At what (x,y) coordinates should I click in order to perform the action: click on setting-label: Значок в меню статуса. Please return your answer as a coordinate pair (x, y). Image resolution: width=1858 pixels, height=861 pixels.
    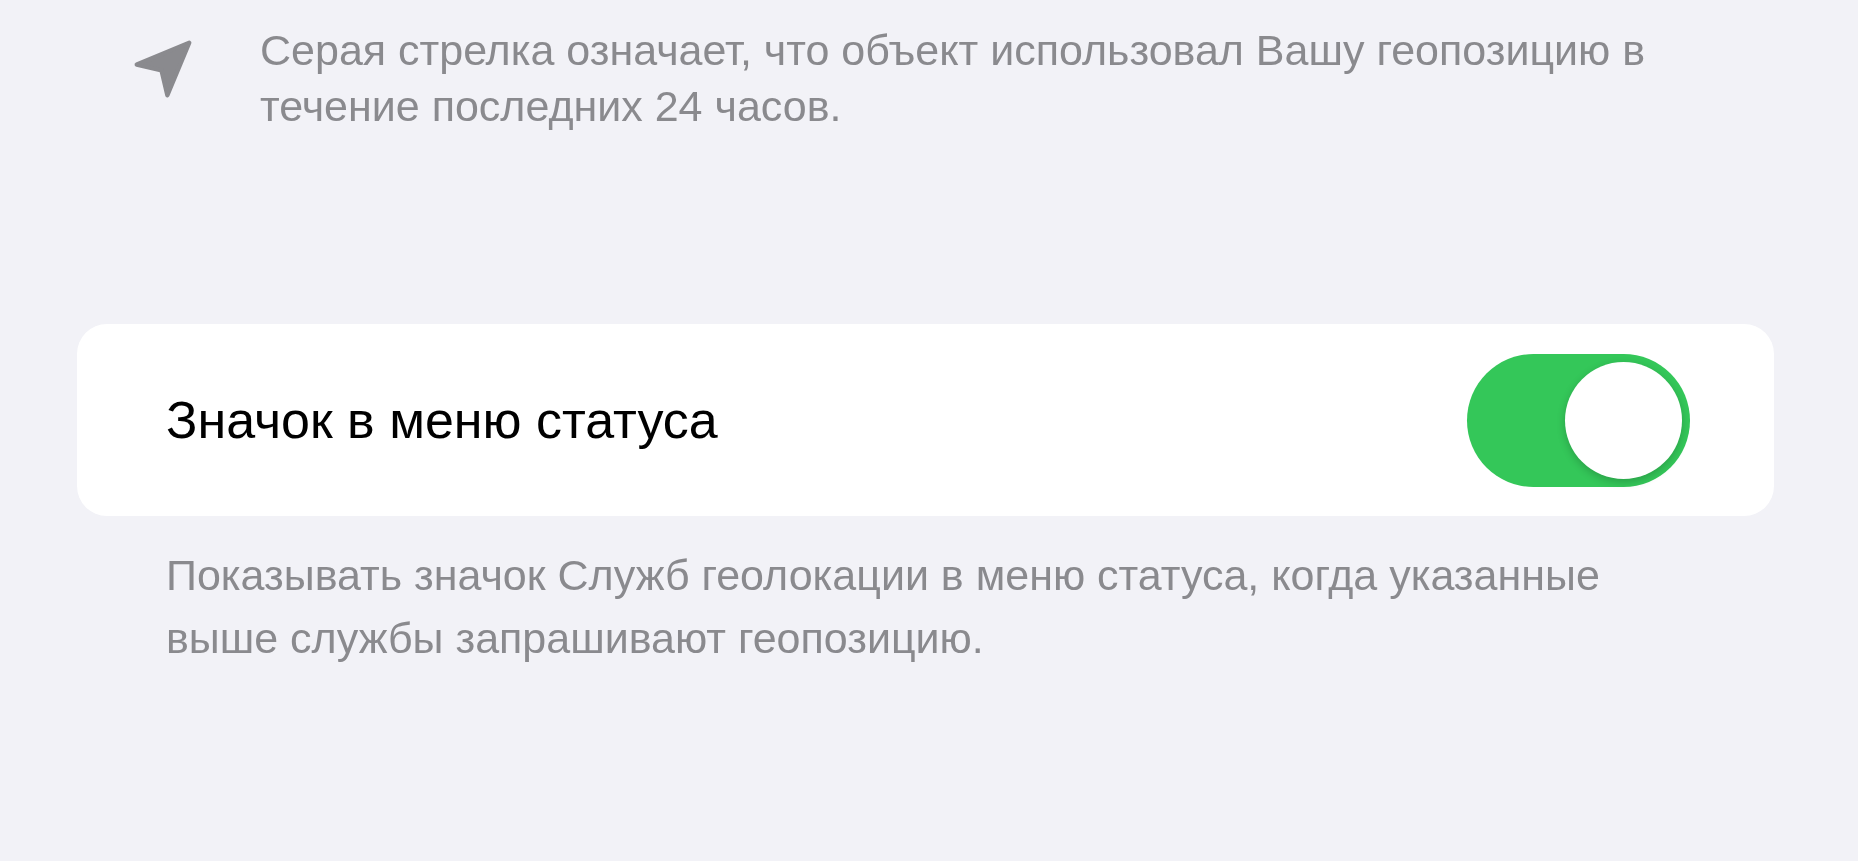
    Looking at the image, I should click on (442, 420).